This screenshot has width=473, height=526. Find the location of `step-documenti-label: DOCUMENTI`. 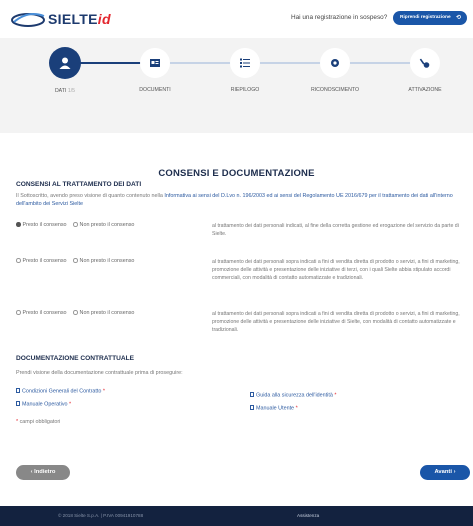

step-documenti-label: DOCUMENTI is located at coordinates (155, 90).